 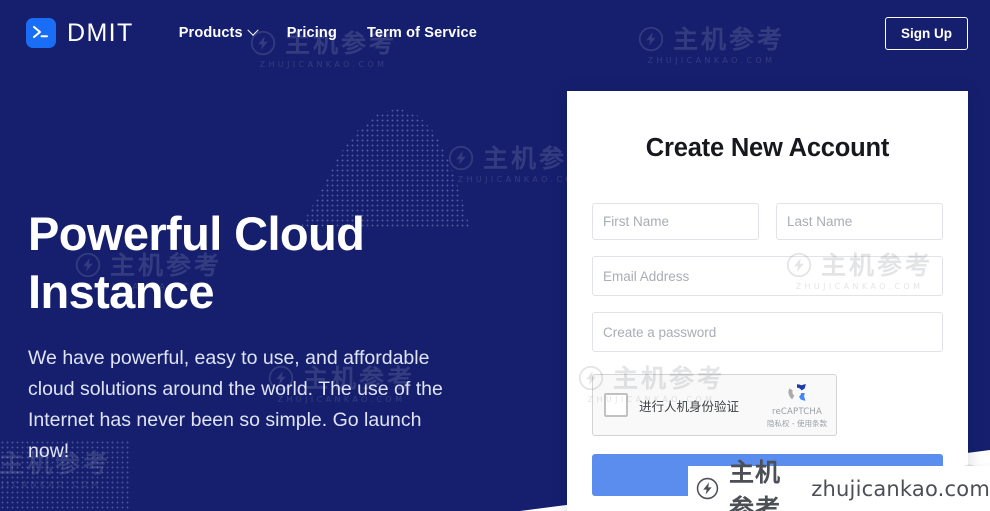 I want to click on recaptcha-checkbox, so click(x=616, y=405).